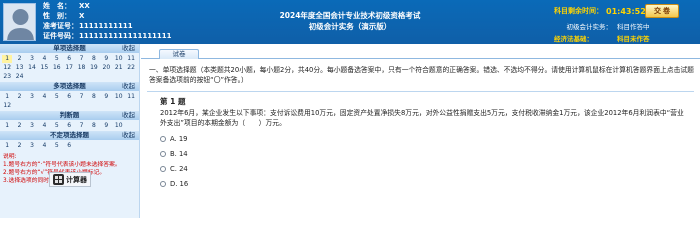  Describe the element at coordinates (350, 26) in the screenshot. I see `exam-title-line2: 初级会计实务（演示版）` at that location.